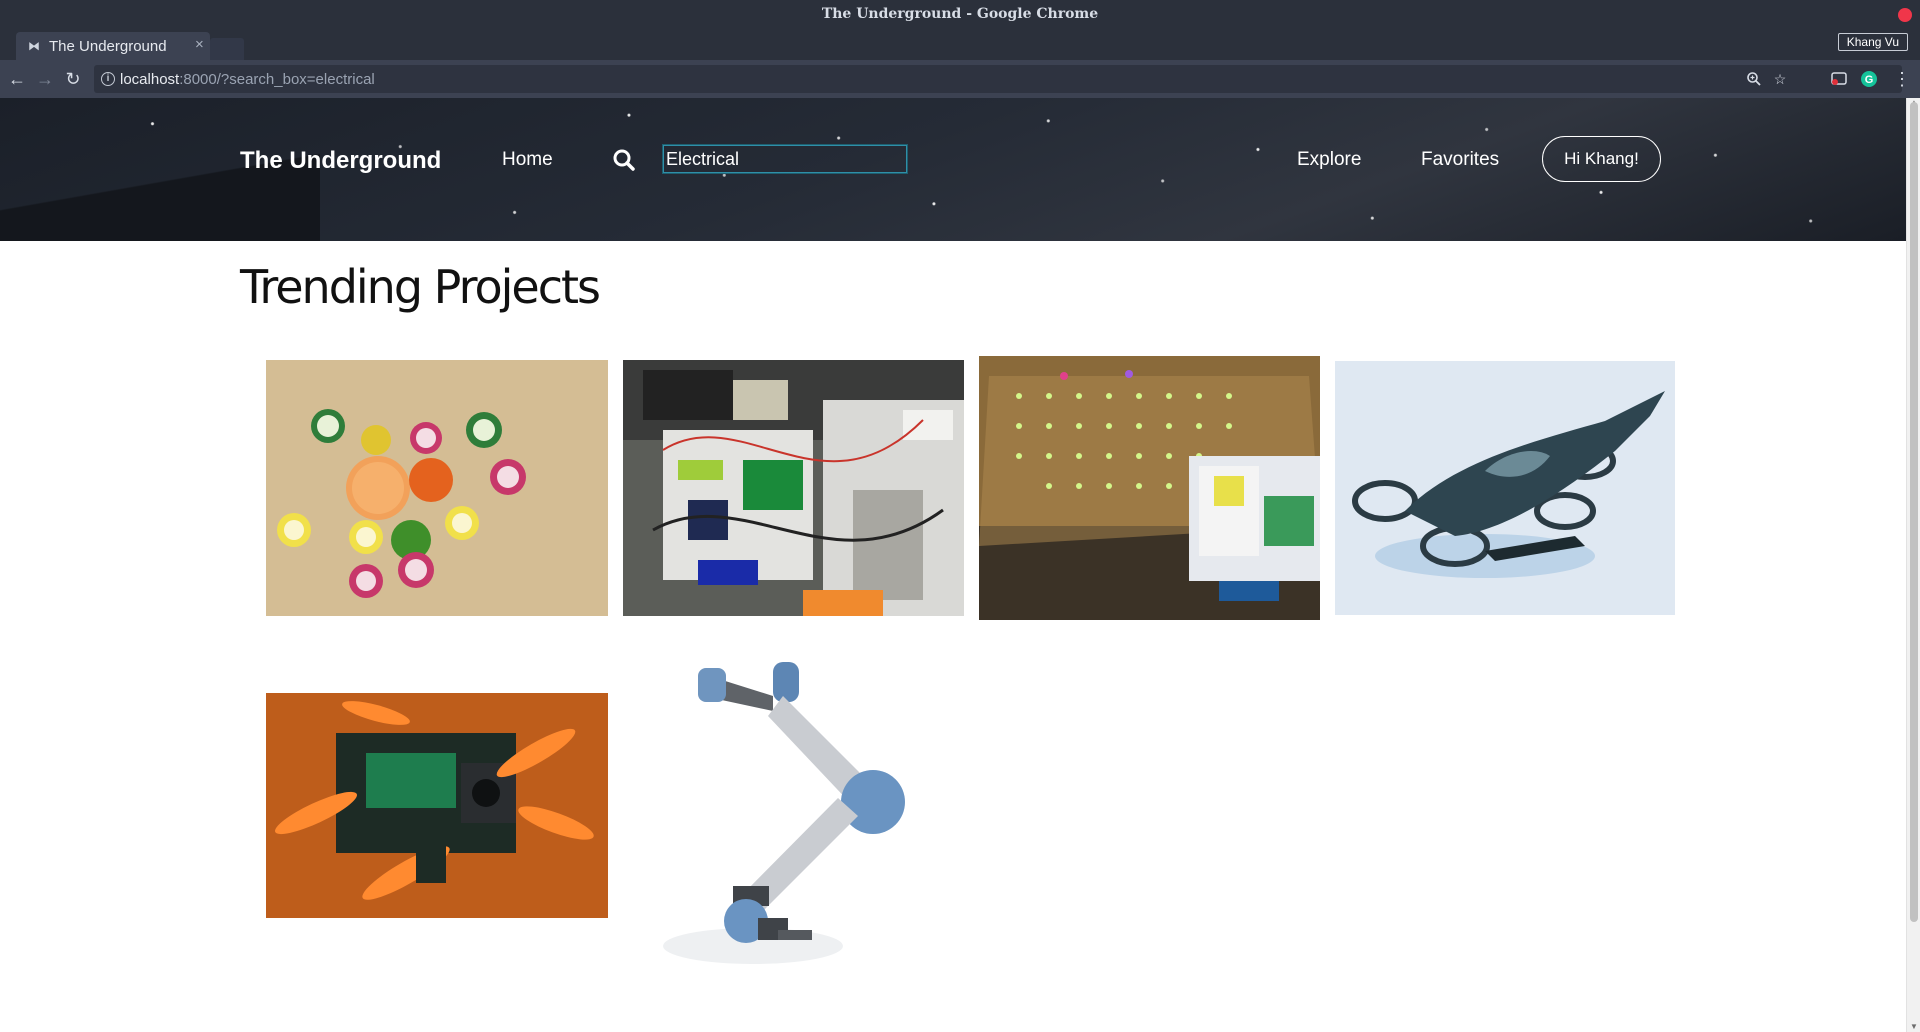  Describe the element at coordinates (527, 160) in the screenshot. I see `nav-home-link: Home` at that location.